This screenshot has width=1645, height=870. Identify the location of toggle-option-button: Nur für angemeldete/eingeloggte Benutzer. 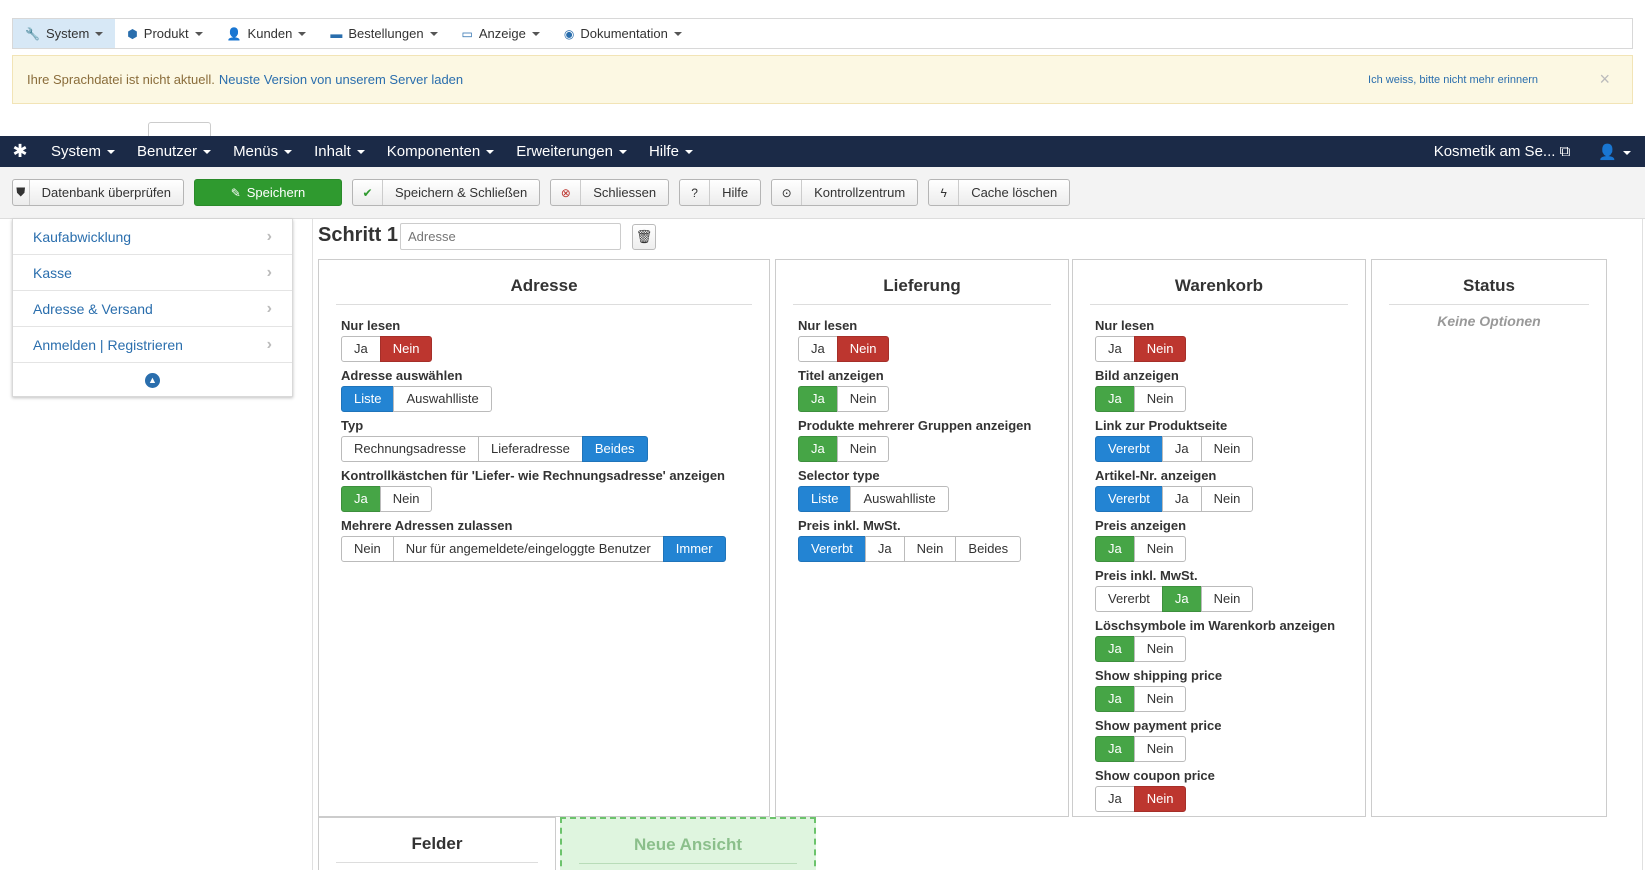
(528, 549).